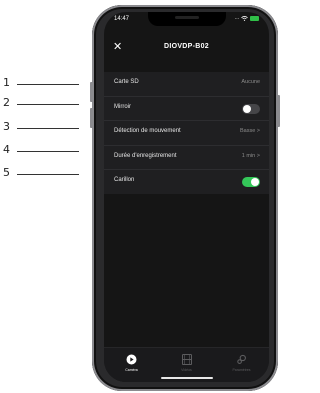 Image resolution: width=320 pixels, height=393 pixels. What do you see at coordinates (6, 82) in the screenshot?
I see `callout-number: 1` at bounding box center [6, 82].